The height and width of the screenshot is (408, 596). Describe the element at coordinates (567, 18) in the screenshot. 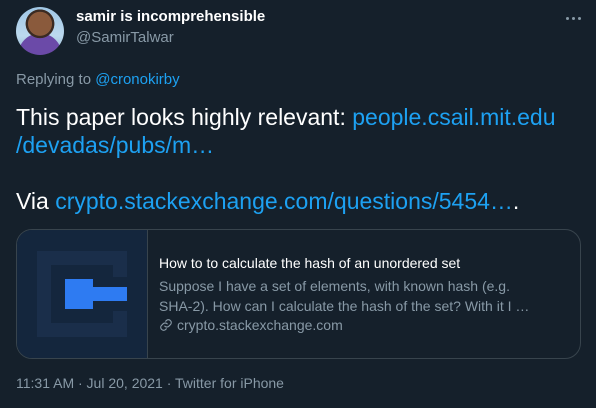

I see `more-icon` at that location.